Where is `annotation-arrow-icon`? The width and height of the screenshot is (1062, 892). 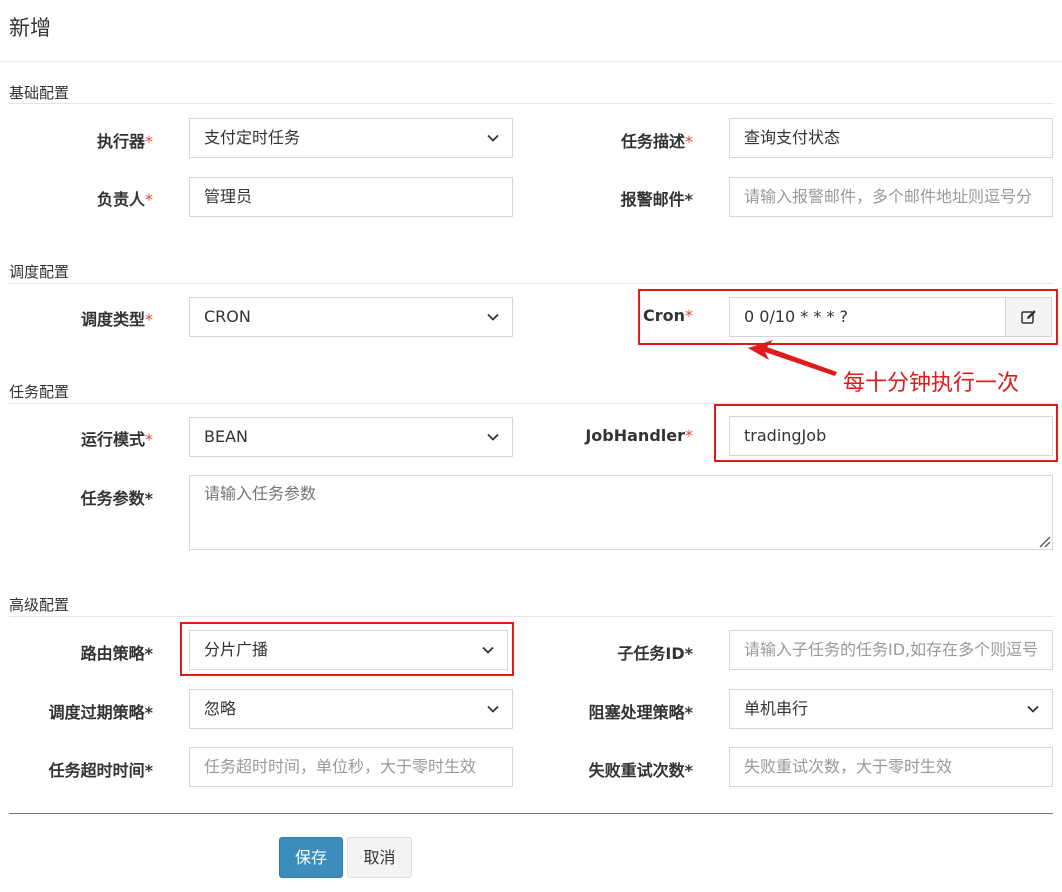 annotation-arrow-icon is located at coordinates (792, 358).